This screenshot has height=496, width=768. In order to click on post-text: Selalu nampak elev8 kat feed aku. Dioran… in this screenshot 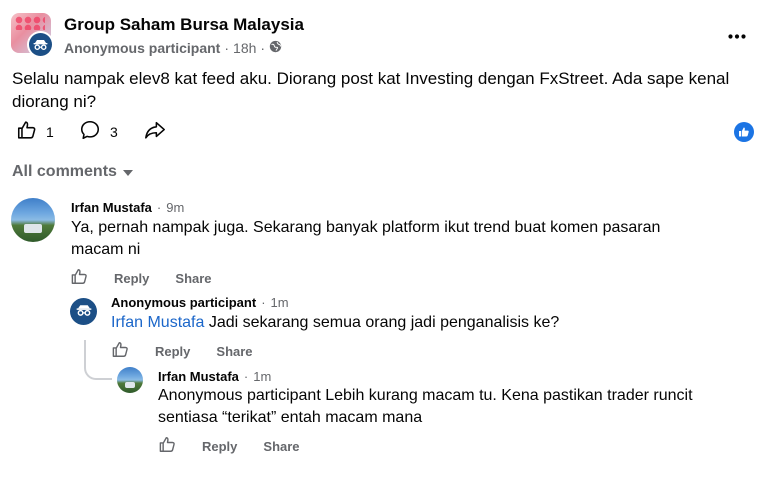, I will do `click(371, 90)`.